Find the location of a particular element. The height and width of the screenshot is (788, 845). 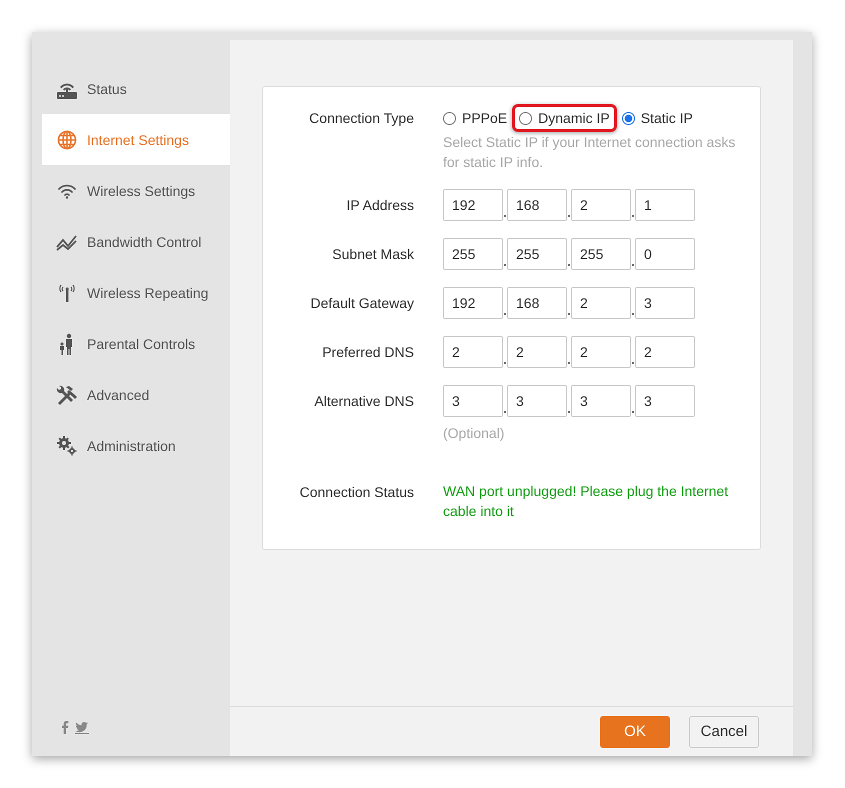

tools-icon is located at coordinates (67, 394).